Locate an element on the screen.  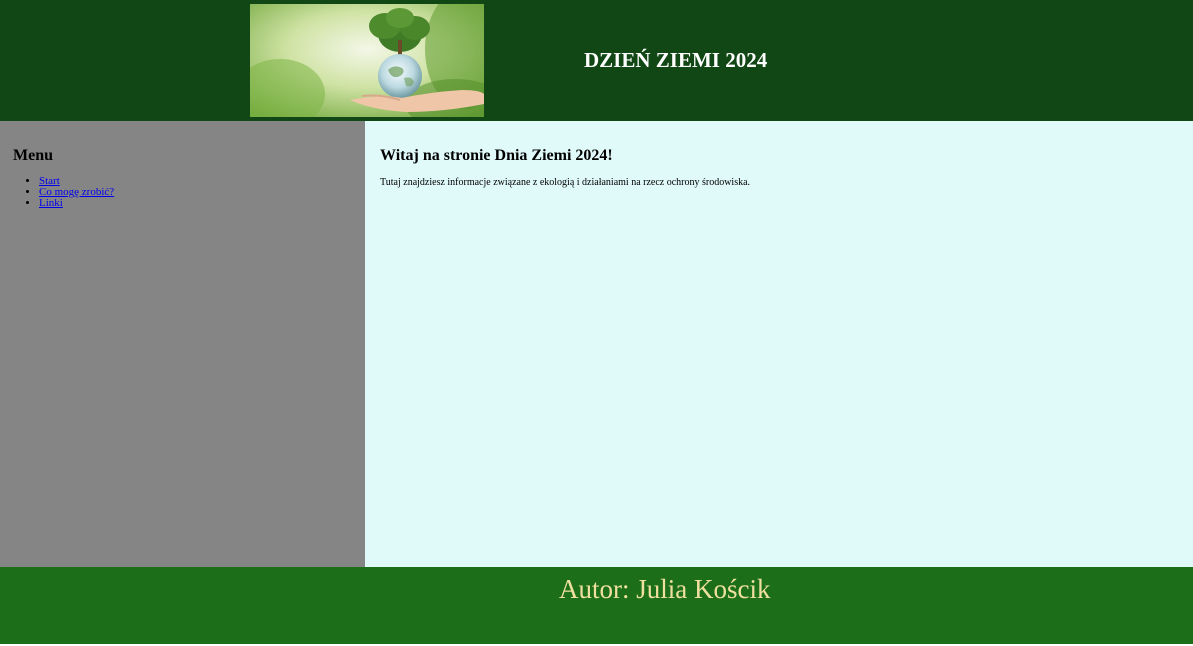
hero-image is located at coordinates (367, 60).